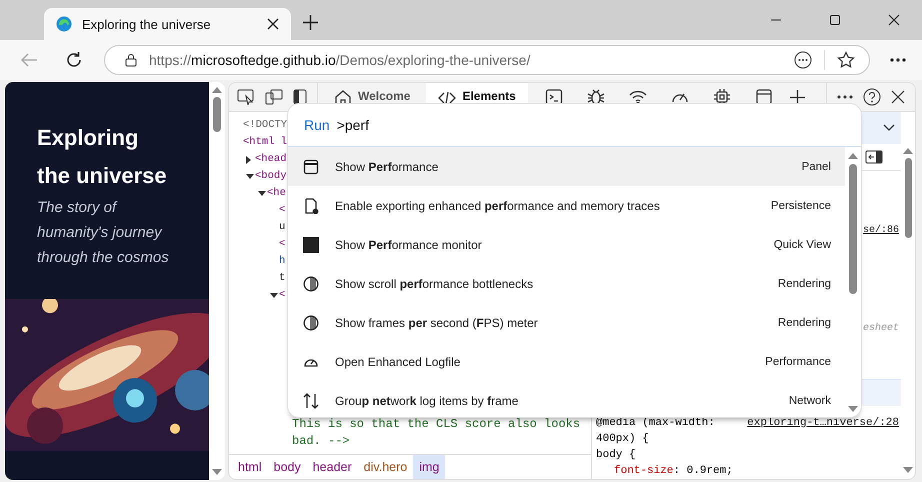 The width and height of the screenshot is (922, 482). Describe the element at coordinates (846, 60) in the screenshot. I see `star-icon` at that location.